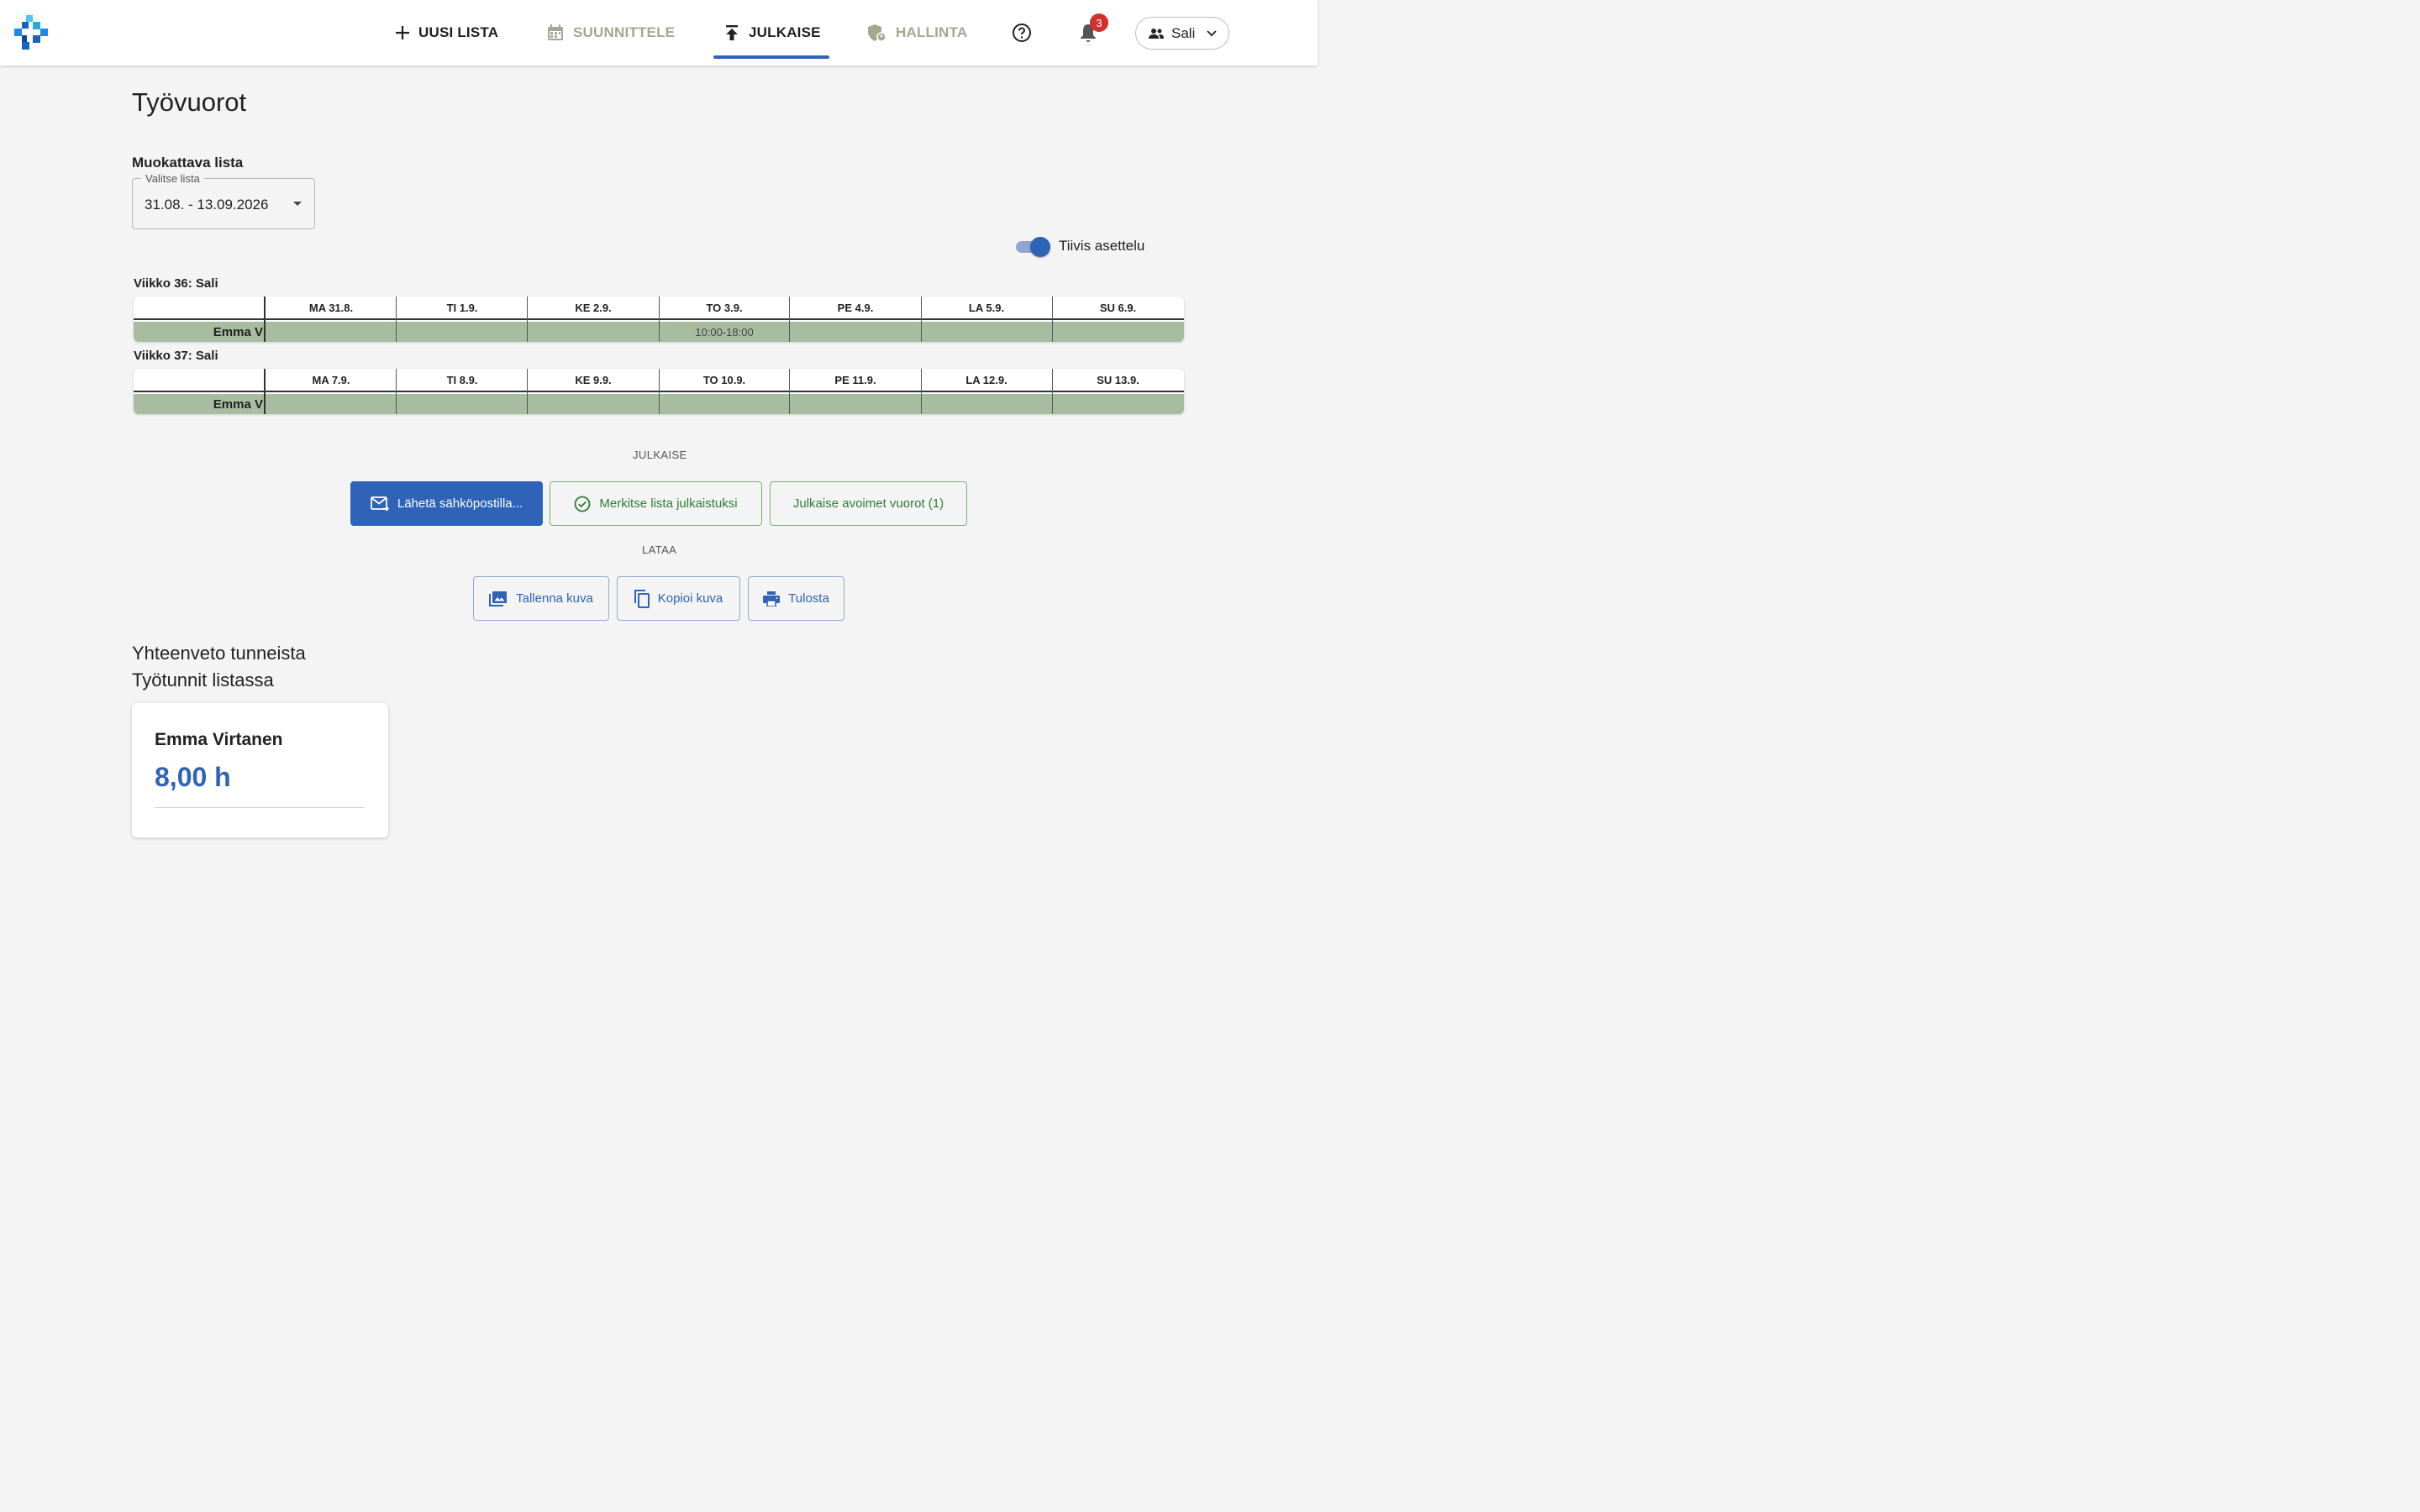 This screenshot has height=1512, width=2420. What do you see at coordinates (462, 307) in the screenshot?
I see `day-header: TI 1.9.` at bounding box center [462, 307].